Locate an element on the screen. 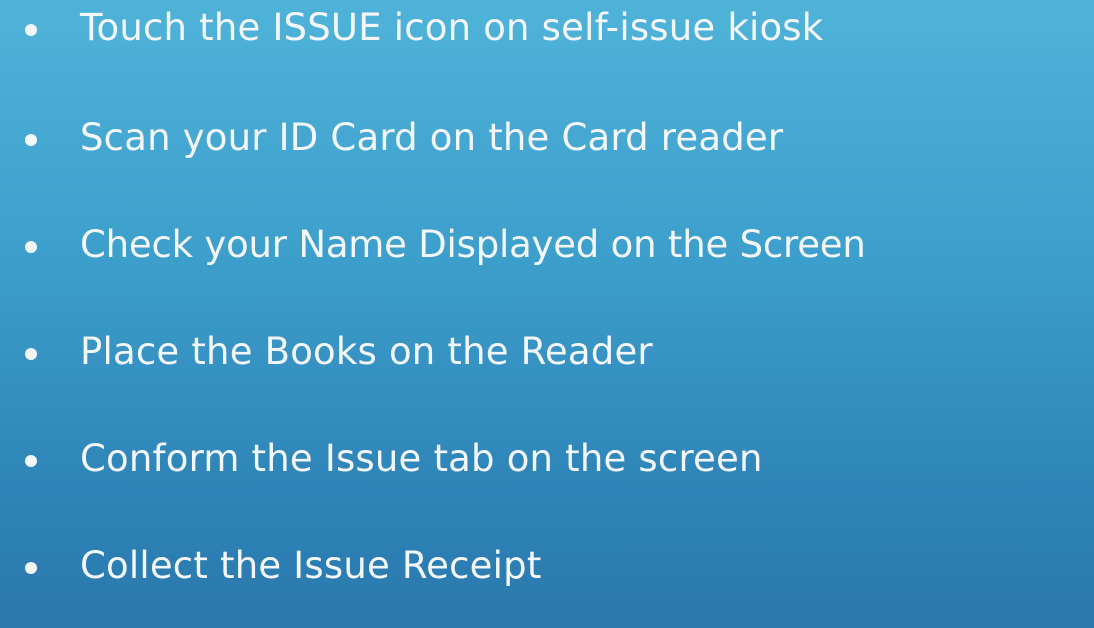 The image size is (1094, 628). step-text: Place the Books on the Reader is located at coordinates (366, 351).